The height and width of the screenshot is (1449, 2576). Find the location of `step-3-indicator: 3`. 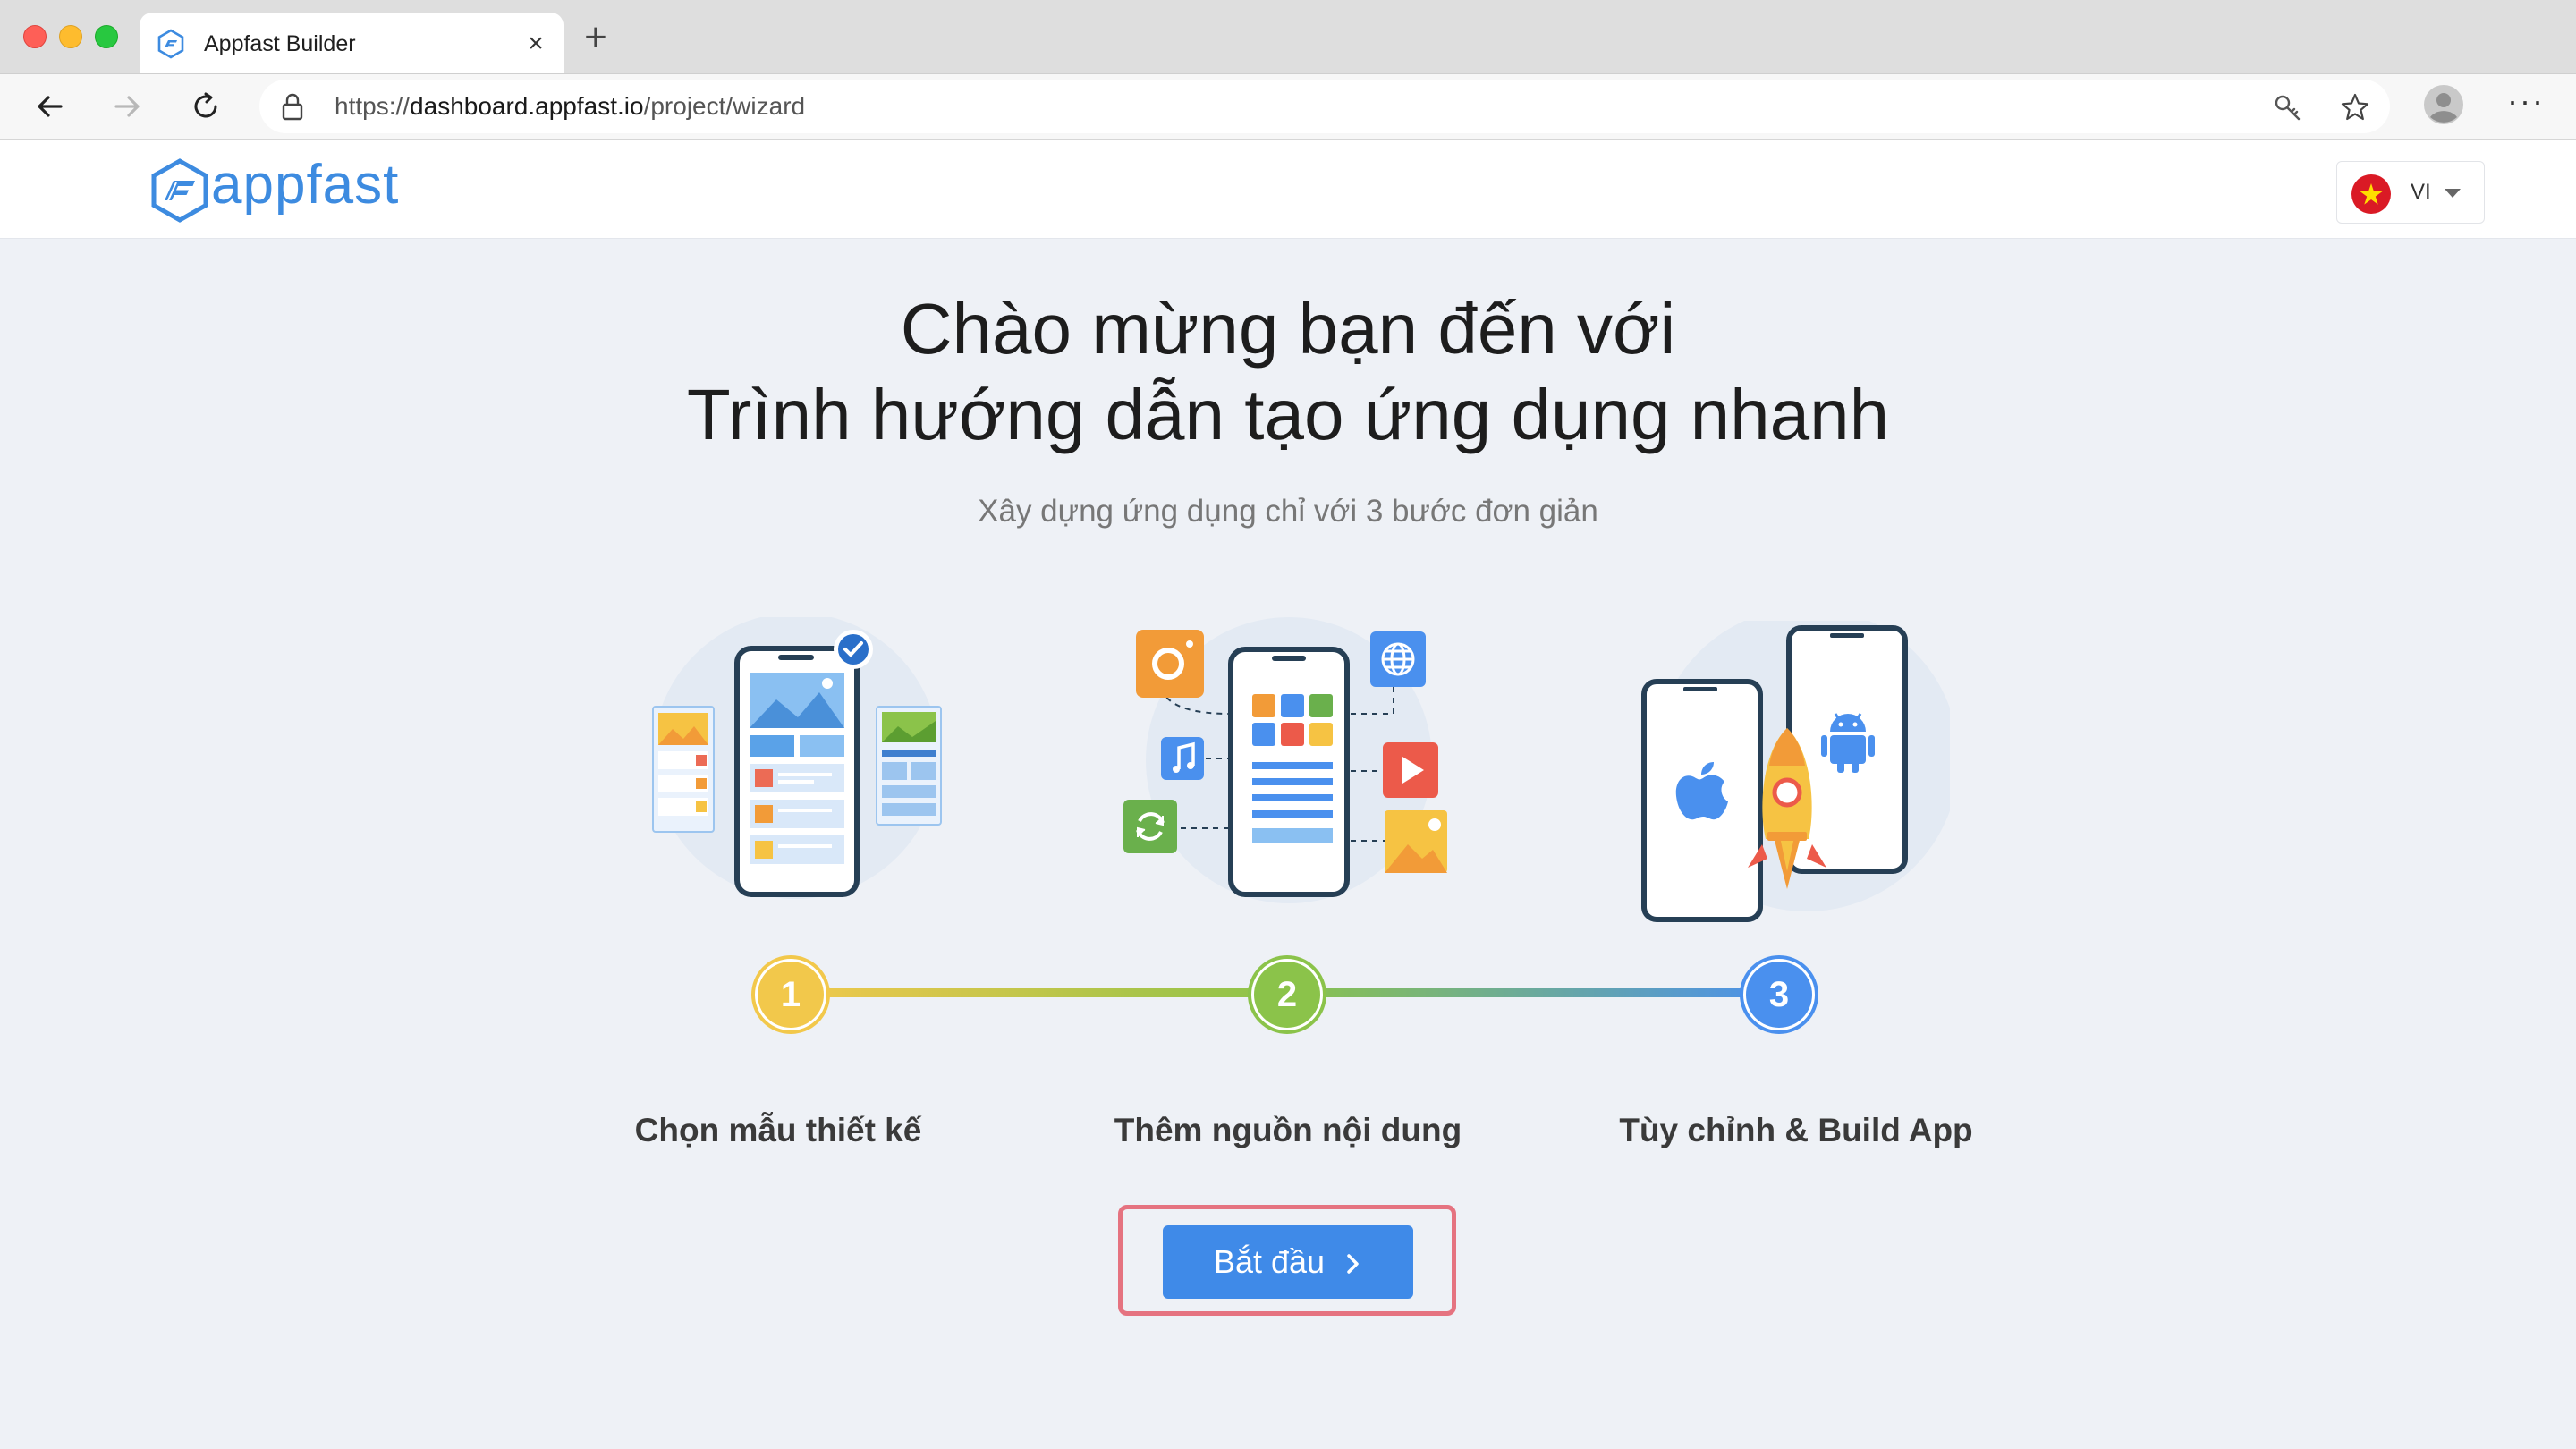

step-3-indicator: 3 is located at coordinates (1779, 994).